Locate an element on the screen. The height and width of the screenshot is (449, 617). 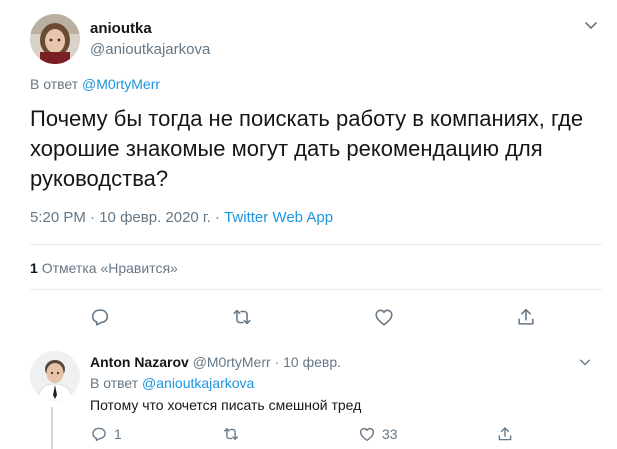
likes-stat: 1 Отметка «Нравится» is located at coordinates (104, 268).